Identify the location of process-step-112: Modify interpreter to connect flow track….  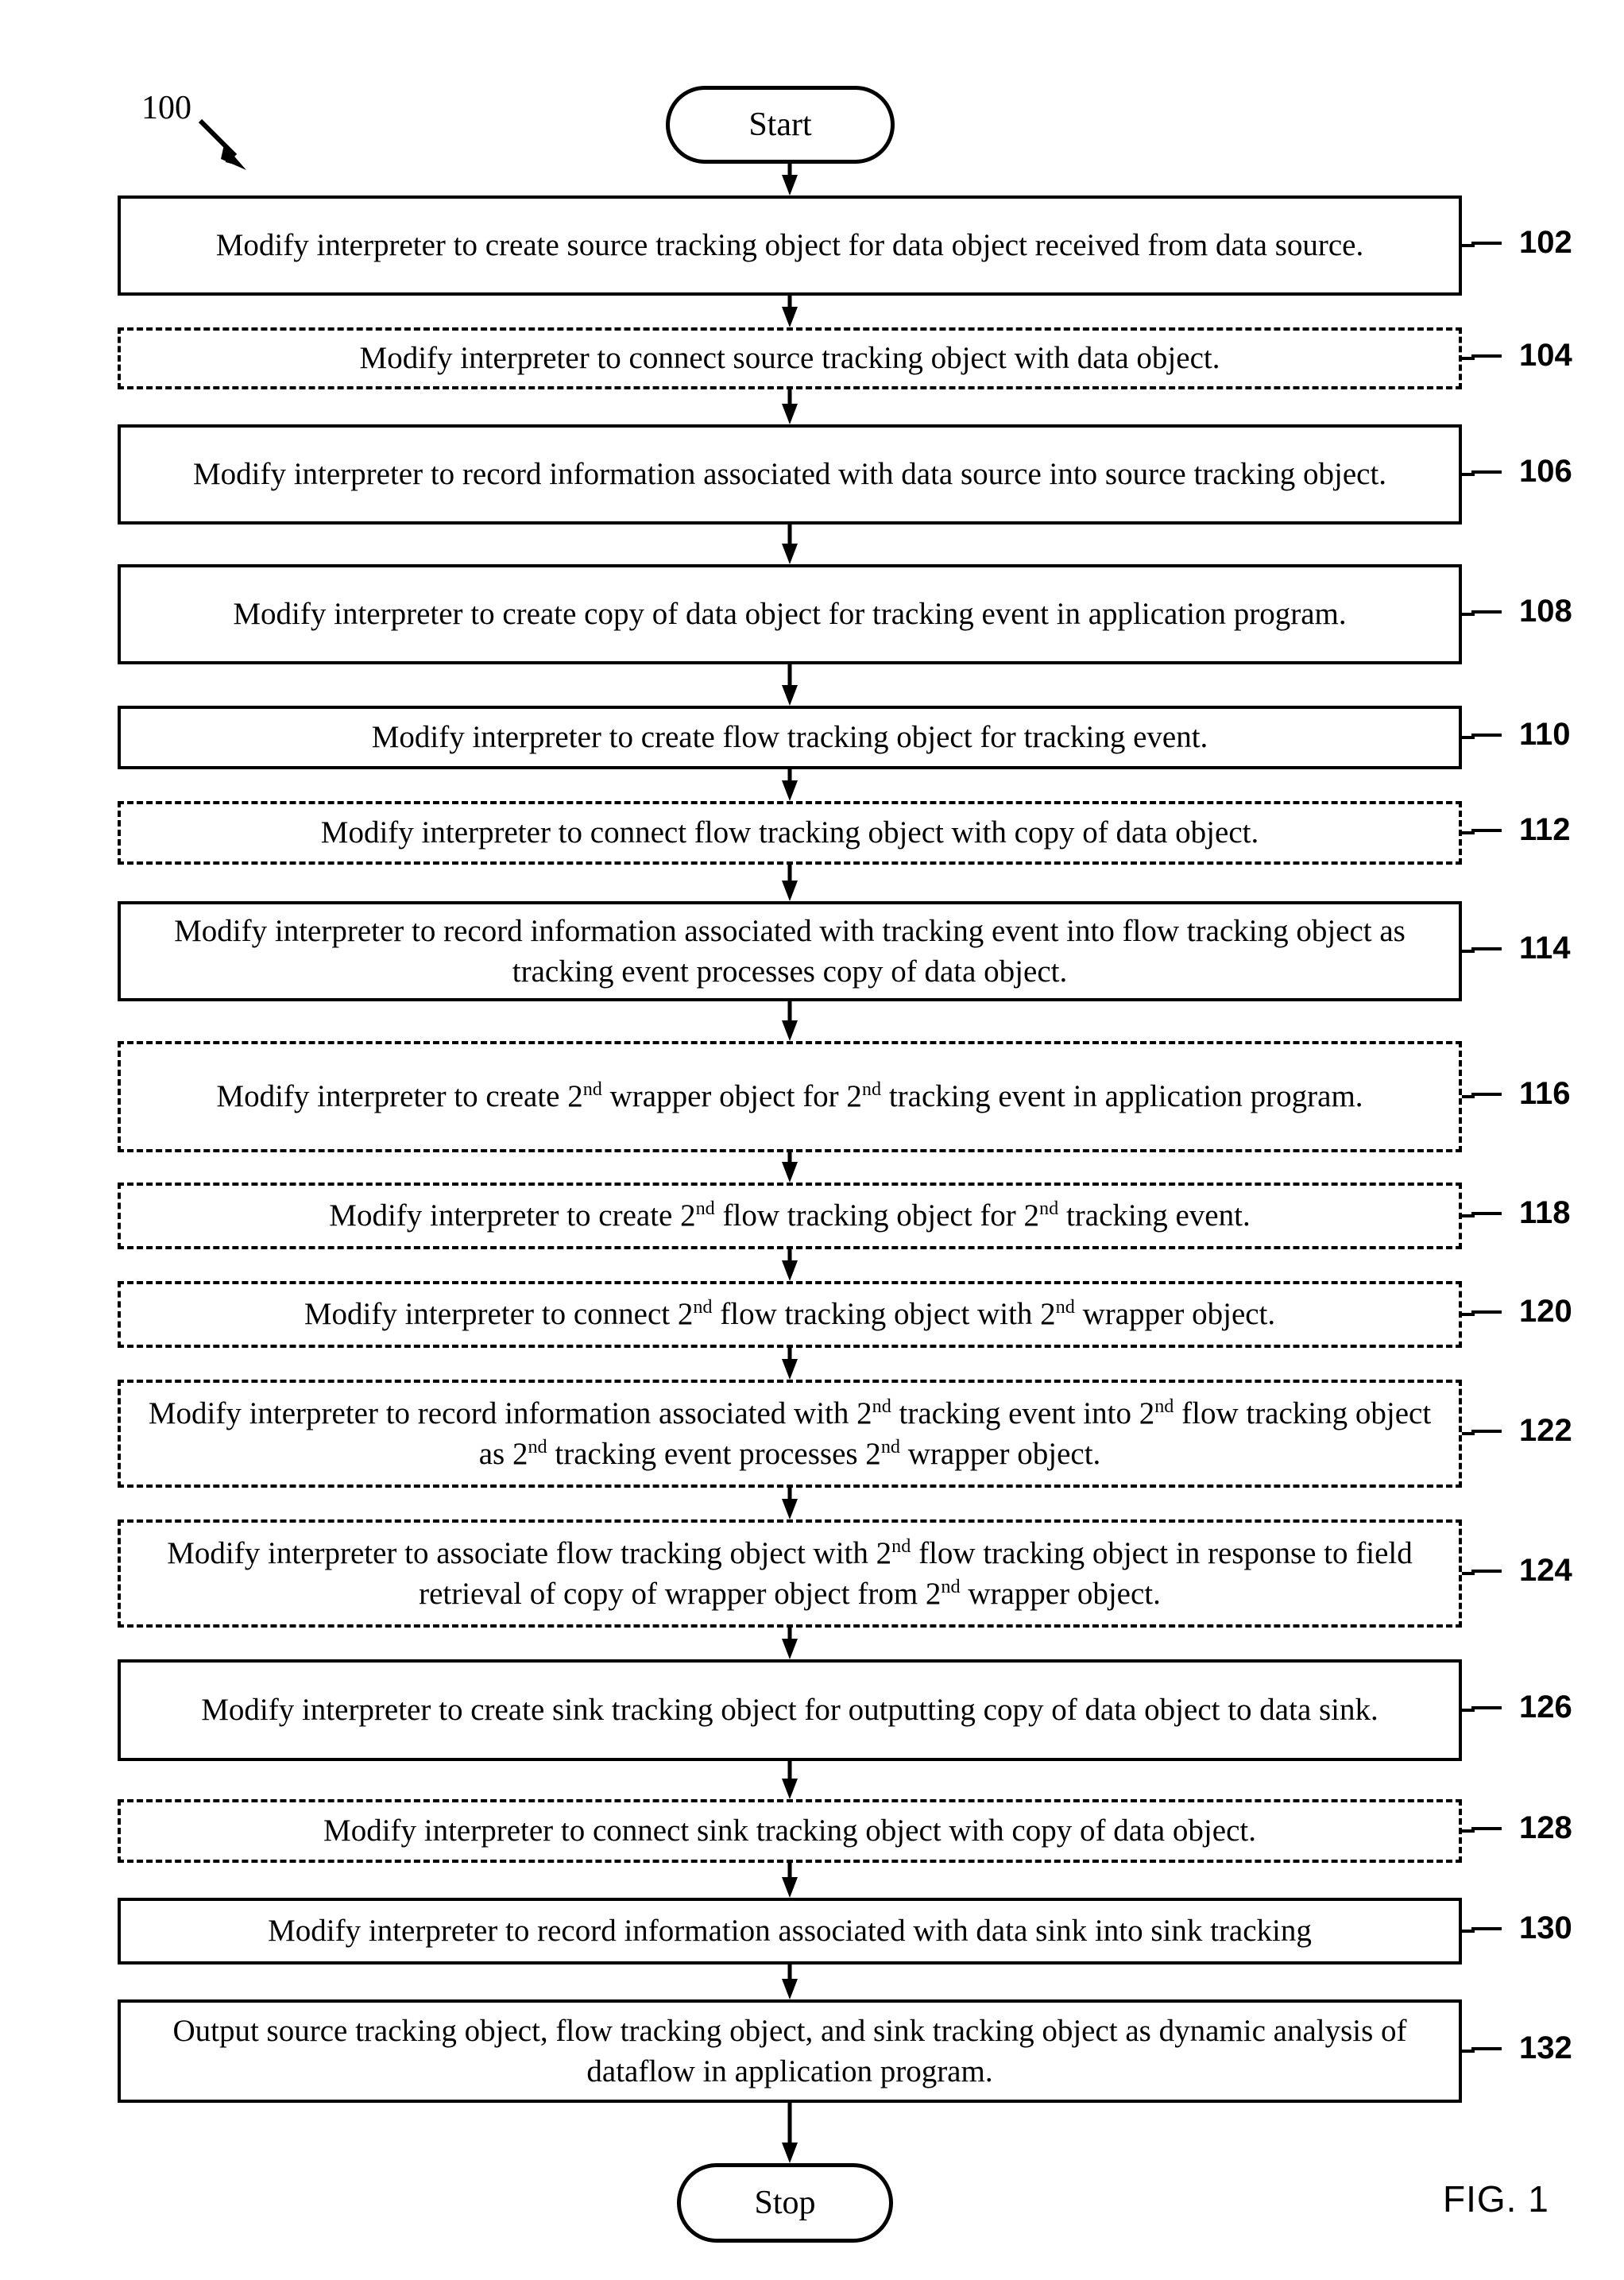
(790, 833).